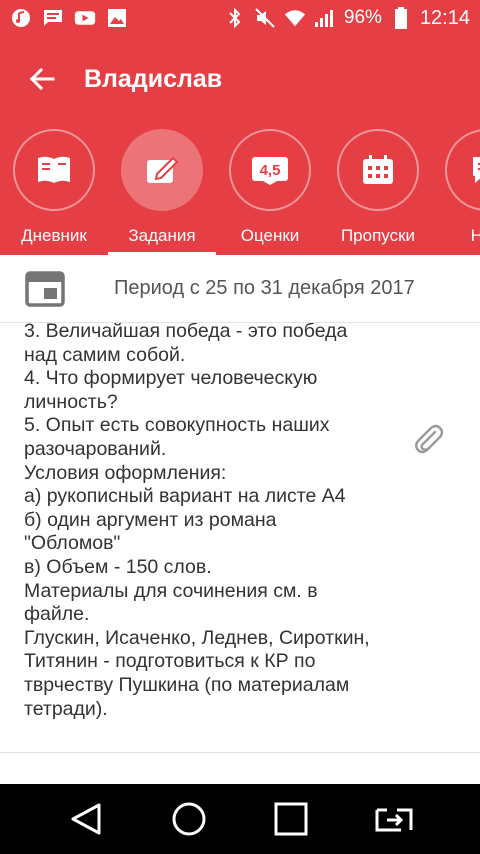 The image size is (480, 854). What do you see at coordinates (53, 18) in the screenshot?
I see `message-icon` at bounding box center [53, 18].